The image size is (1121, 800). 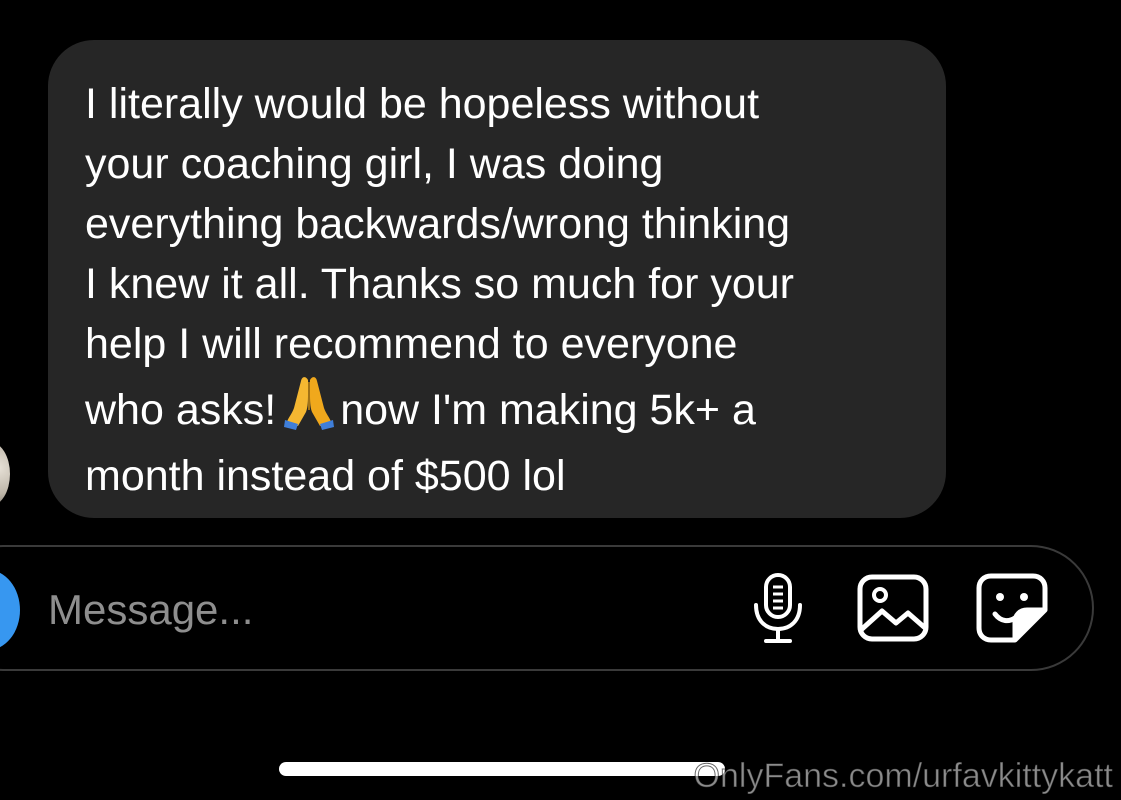 What do you see at coordinates (368, 610) in the screenshot?
I see `message-input` at bounding box center [368, 610].